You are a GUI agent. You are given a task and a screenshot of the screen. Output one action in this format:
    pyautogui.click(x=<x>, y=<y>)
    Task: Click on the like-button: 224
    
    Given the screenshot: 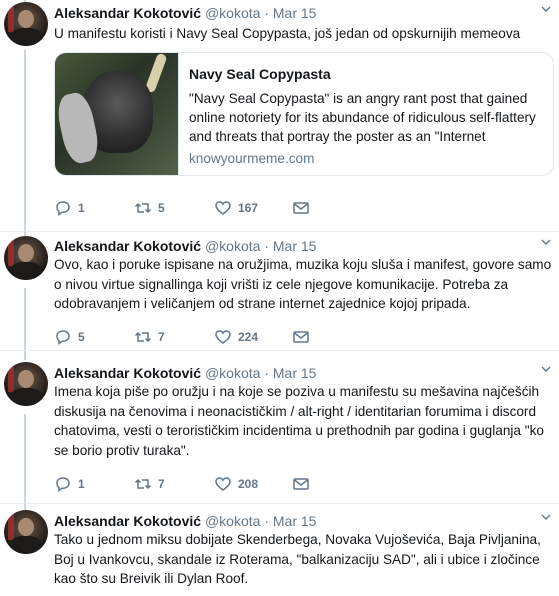 What is the action you would take?
    pyautogui.click(x=236, y=337)
    